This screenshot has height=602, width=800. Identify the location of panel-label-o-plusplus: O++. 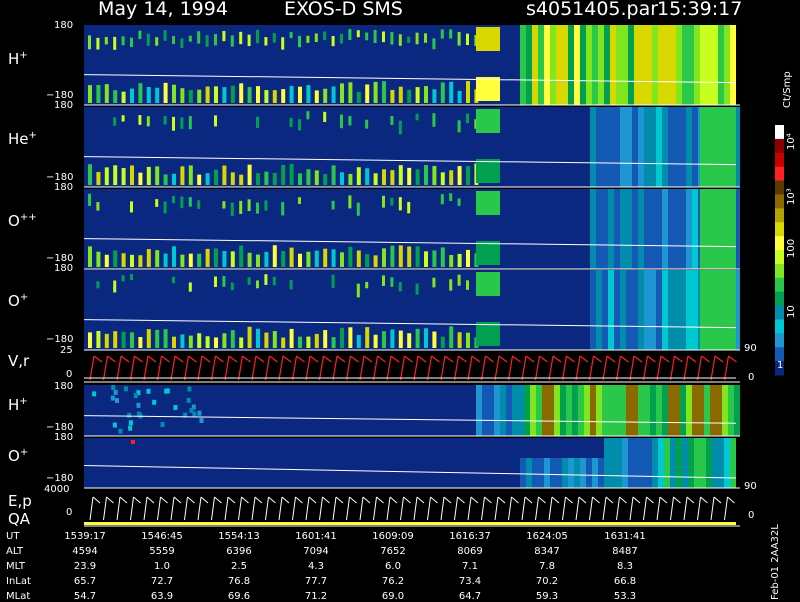
(22, 221).